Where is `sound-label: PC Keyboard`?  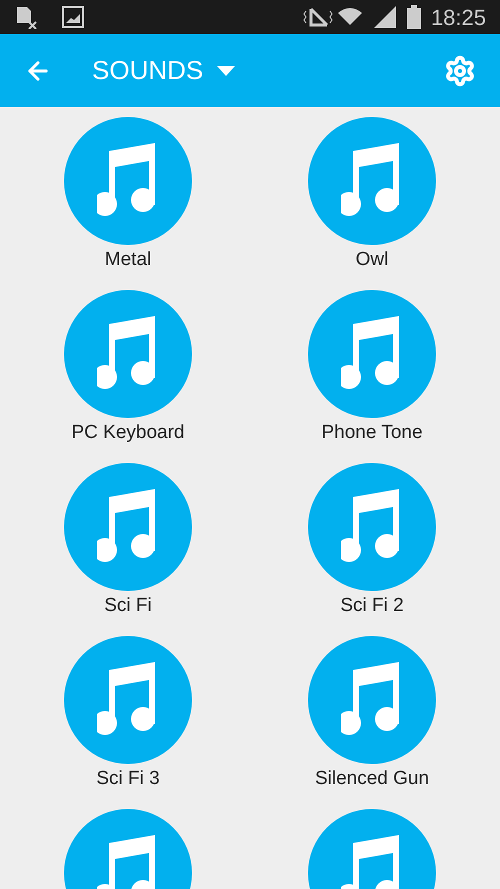 sound-label: PC Keyboard is located at coordinates (127, 433).